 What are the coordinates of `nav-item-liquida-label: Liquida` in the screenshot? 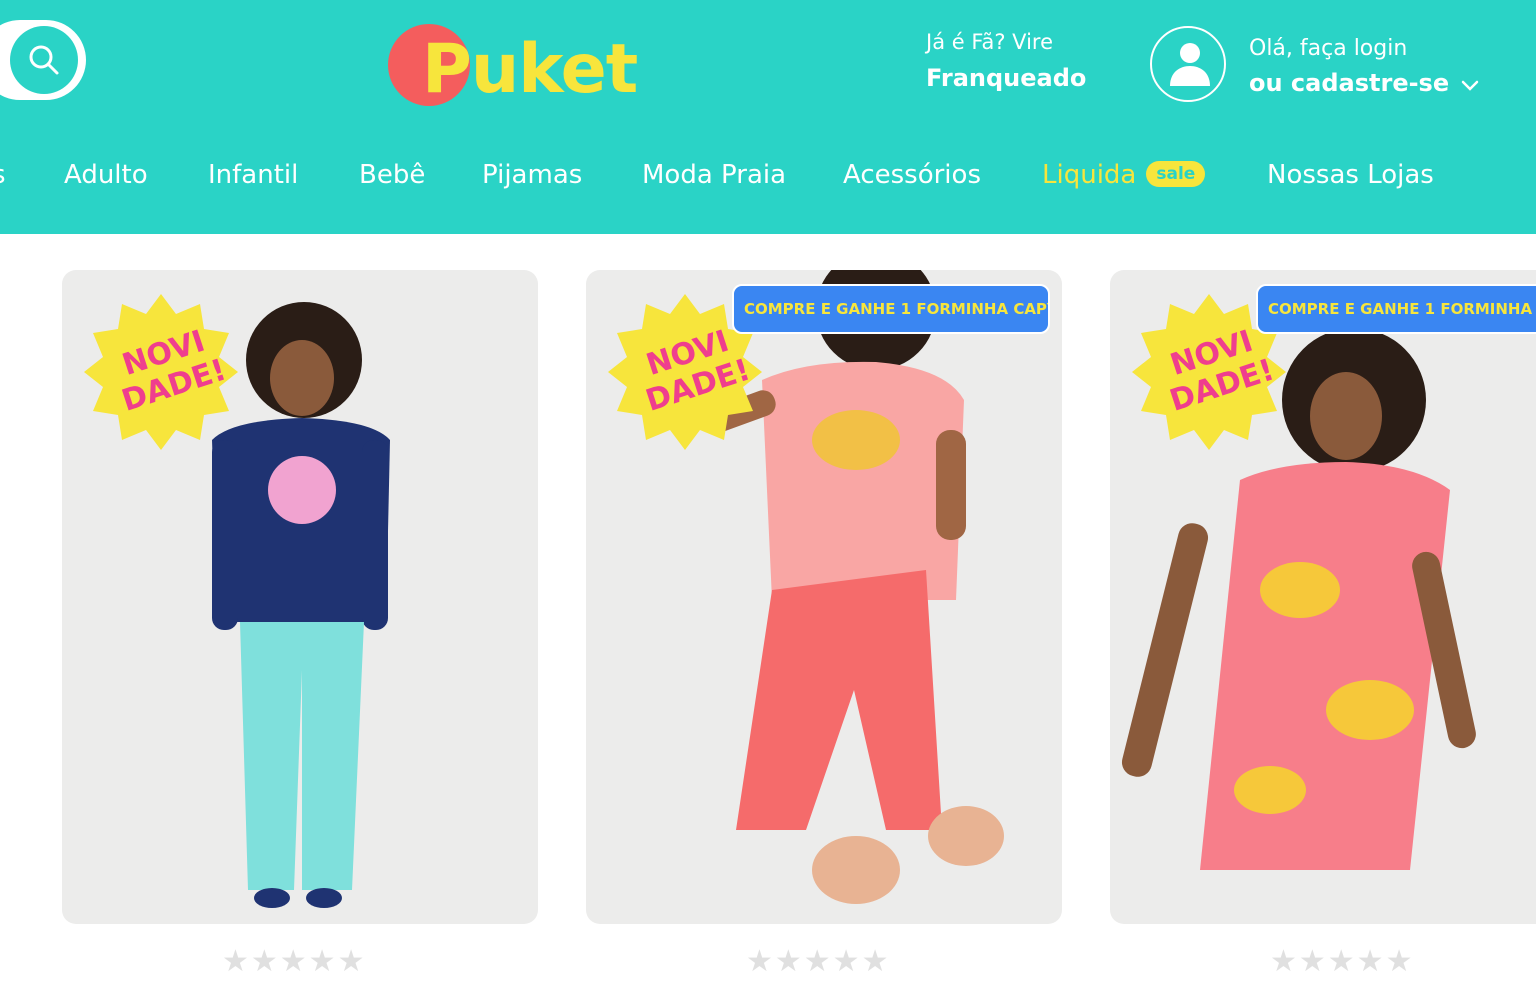 It's located at (1089, 175).